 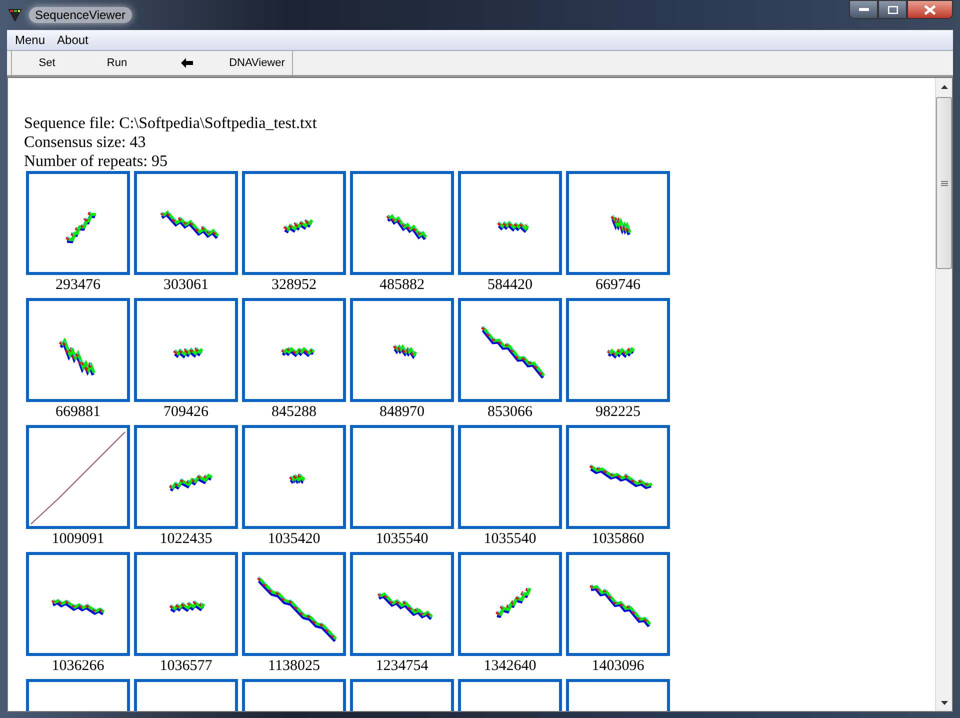 I want to click on position-label: 1403096, so click(x=618, y=666).